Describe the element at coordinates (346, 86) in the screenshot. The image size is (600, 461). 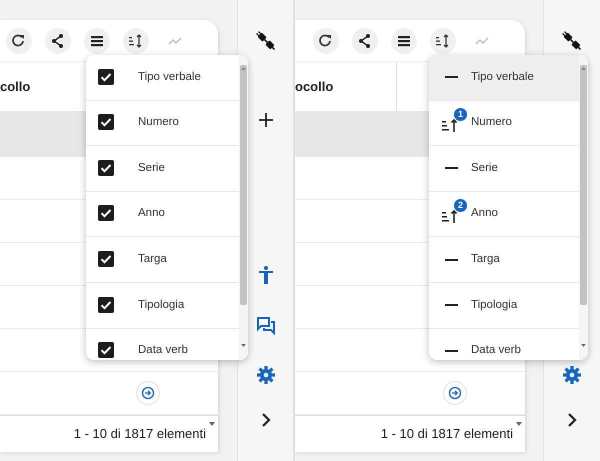
I see `column-header: ocollo` at that location.